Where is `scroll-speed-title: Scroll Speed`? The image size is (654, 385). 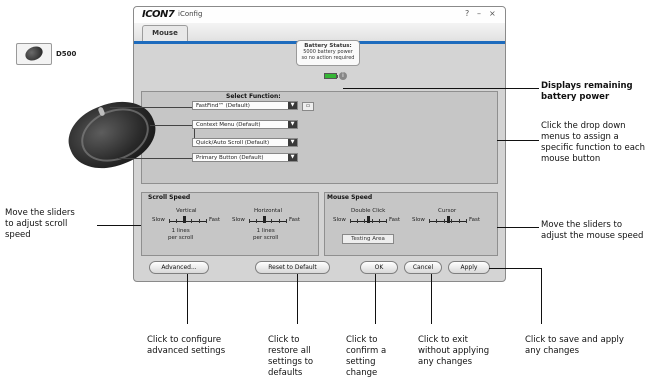
scroll-speed-title: Scroll Speed is located at coordinates (169, 197).